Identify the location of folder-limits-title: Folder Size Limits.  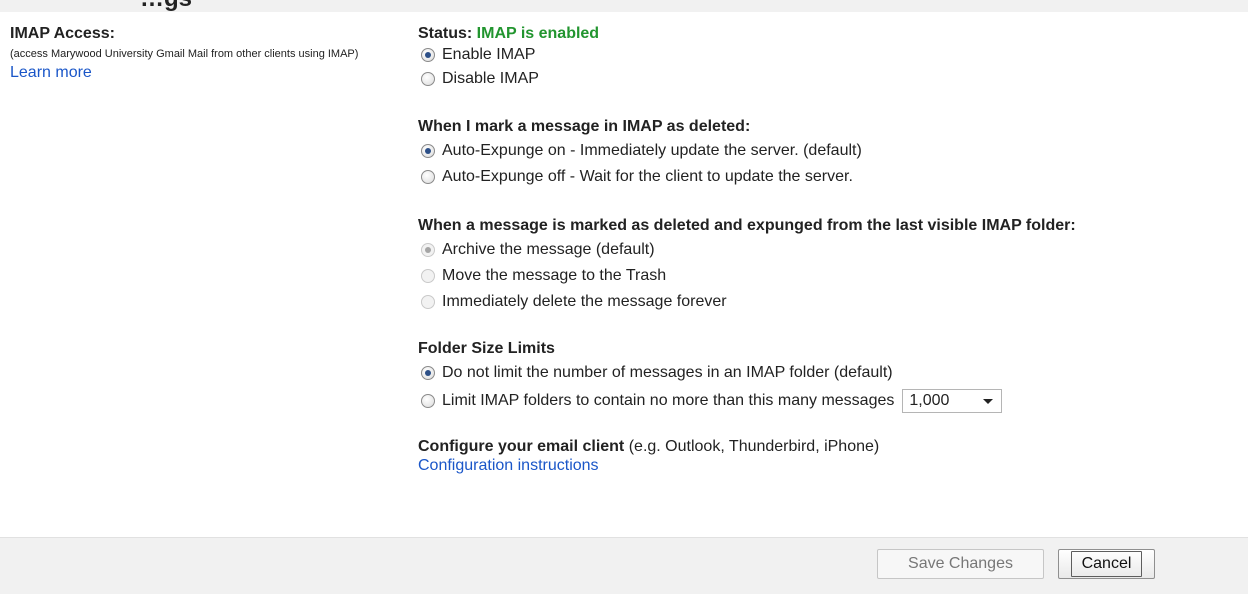
(486, 348).